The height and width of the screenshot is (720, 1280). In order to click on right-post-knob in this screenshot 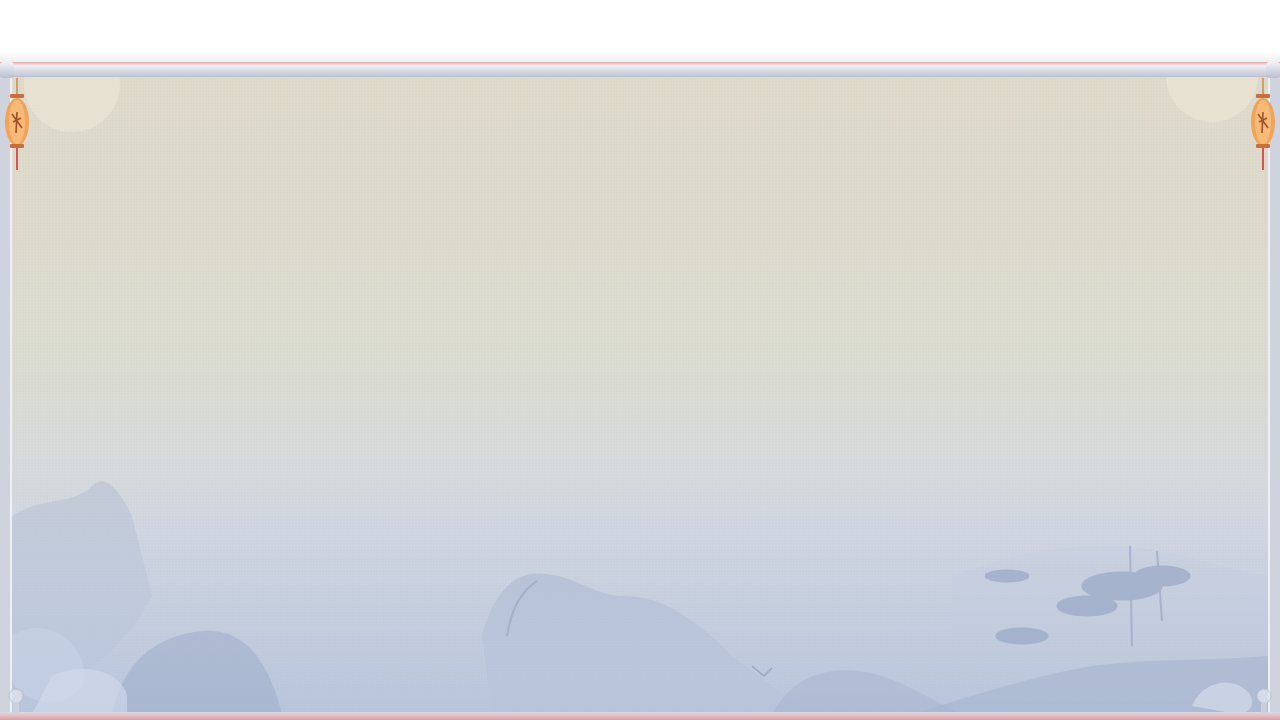, I will do `click(1264, 701)`.